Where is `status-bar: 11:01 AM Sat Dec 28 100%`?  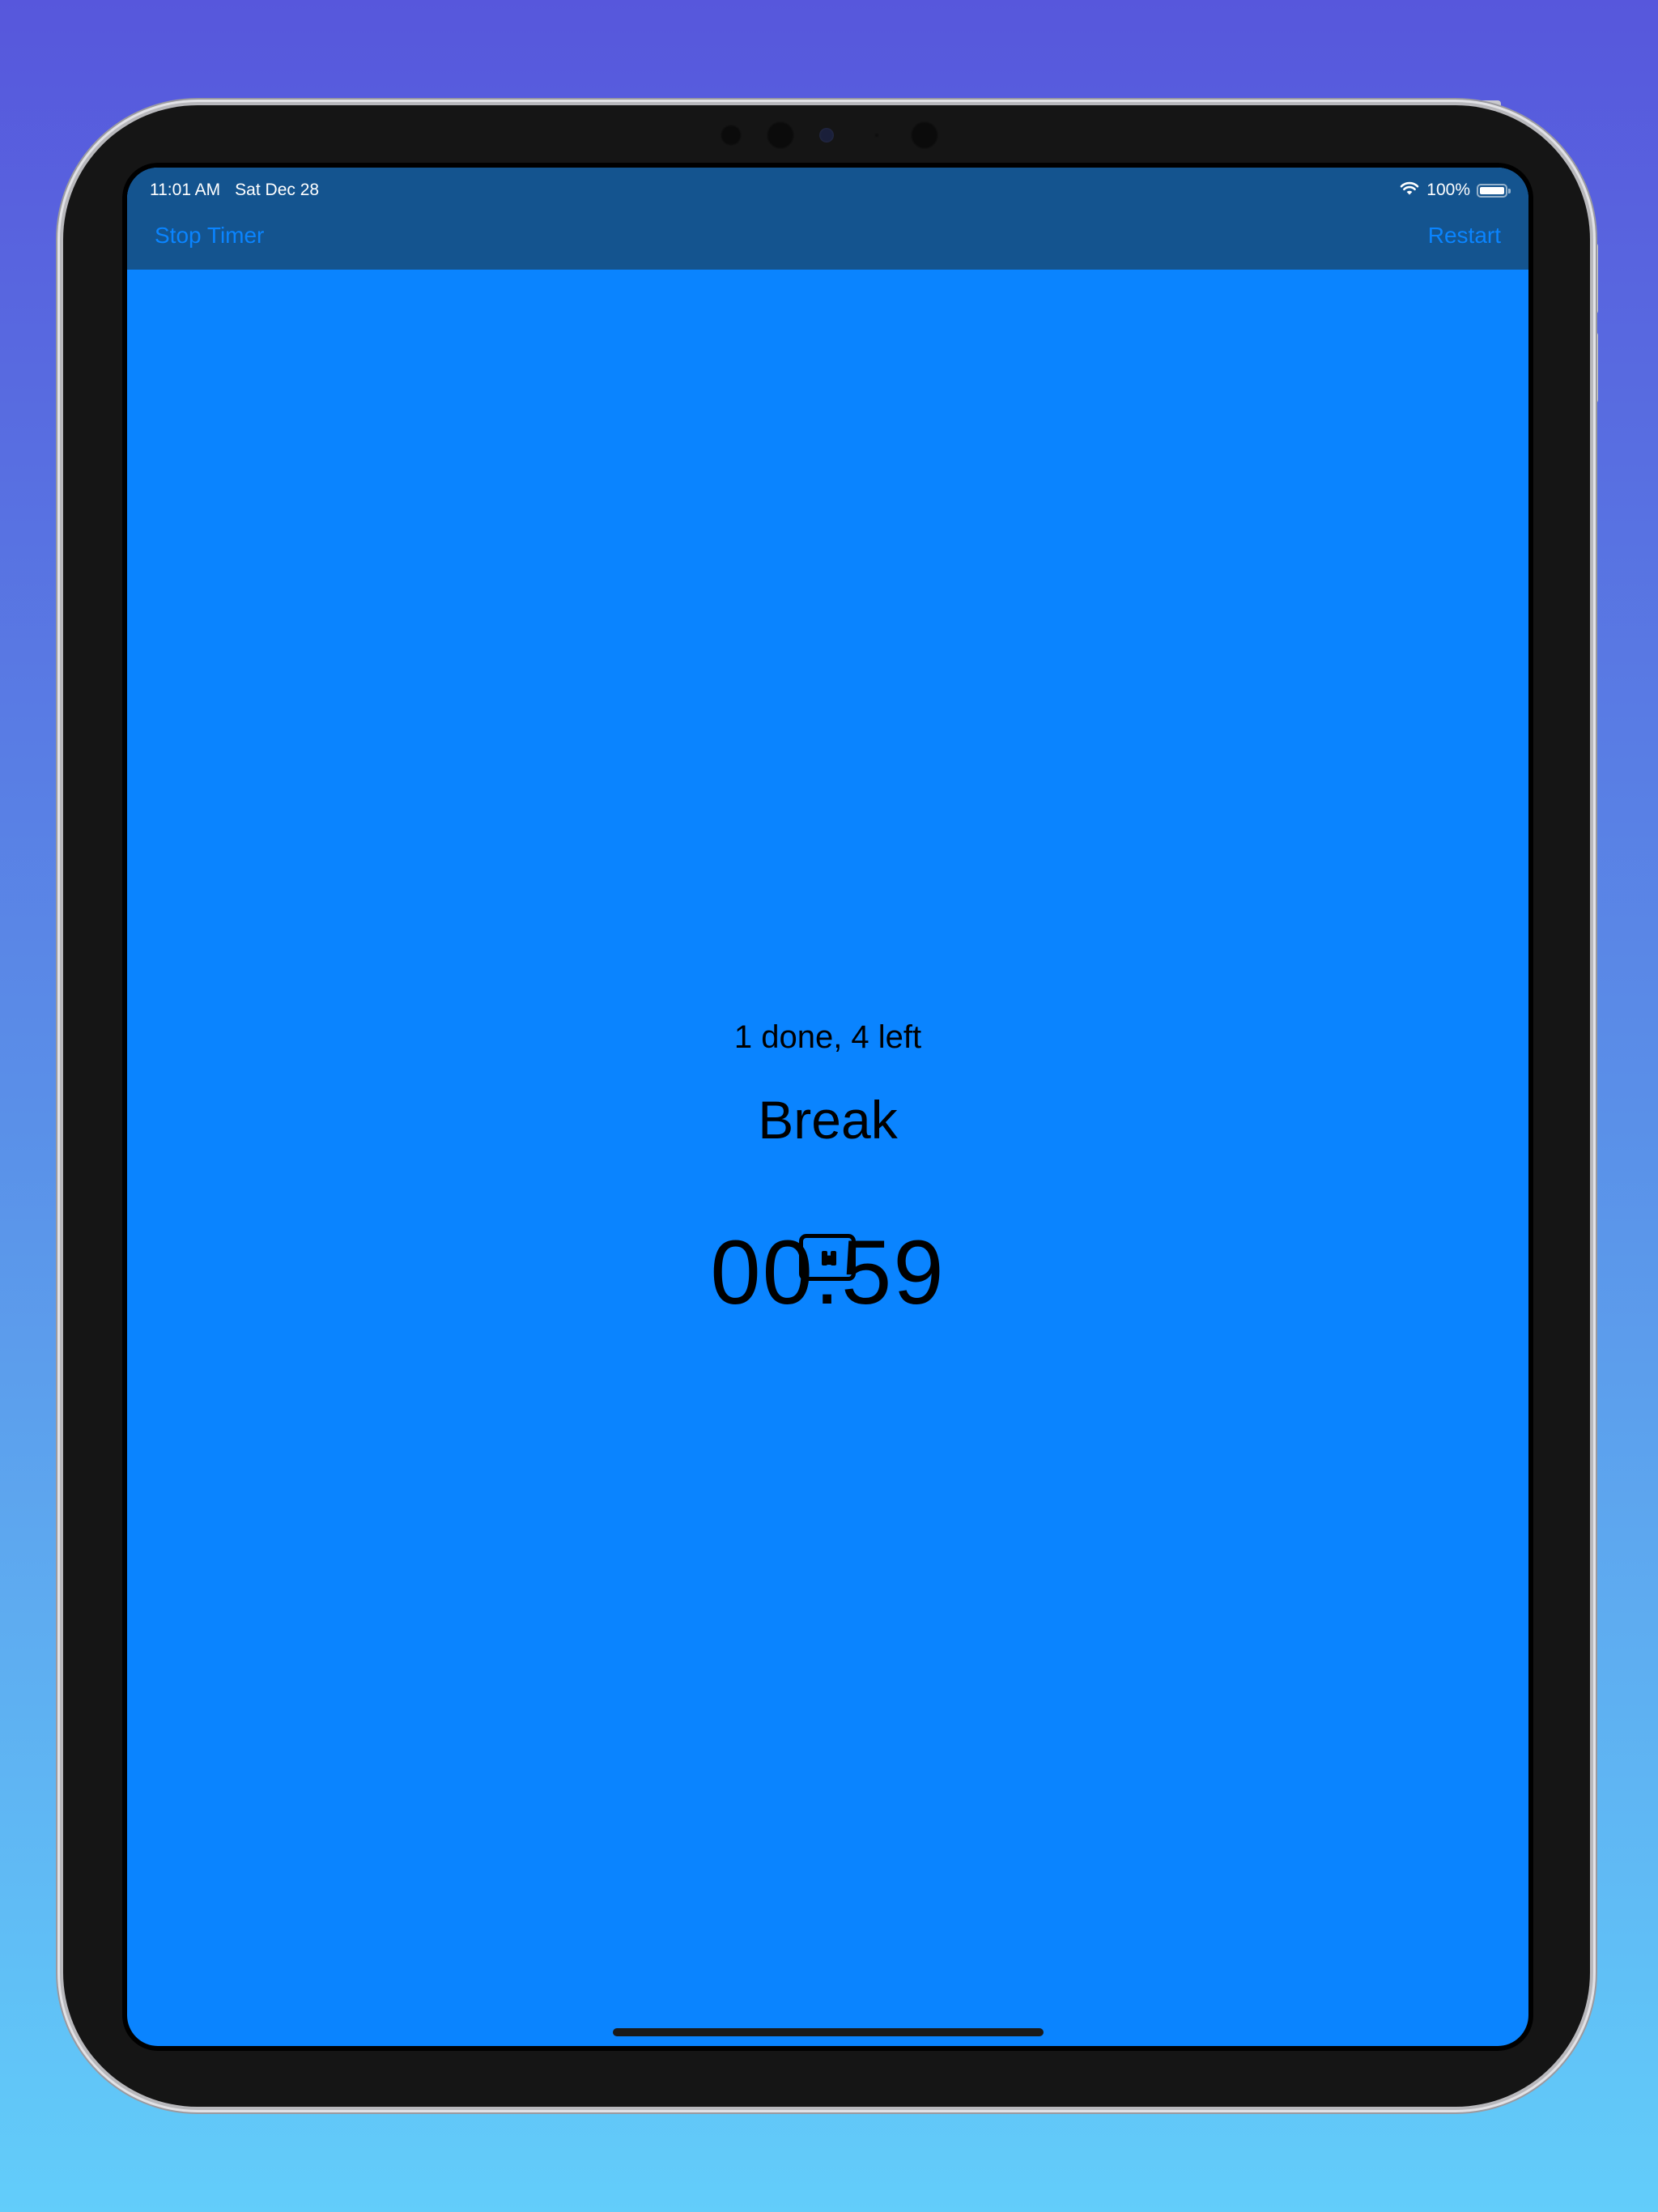
status-bar: 11:01 AM Sat Dec 28 100% is located at coordinates (830, 190).